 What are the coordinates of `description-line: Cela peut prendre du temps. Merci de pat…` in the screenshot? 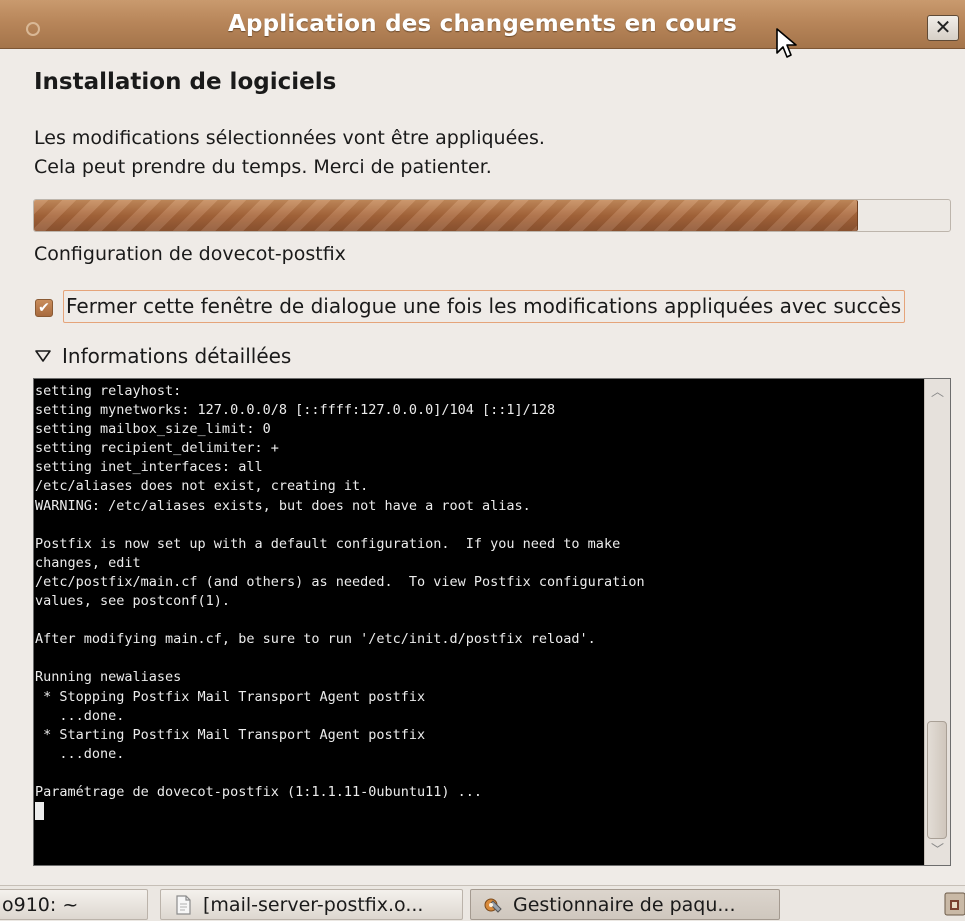 It's located at (263, 167).